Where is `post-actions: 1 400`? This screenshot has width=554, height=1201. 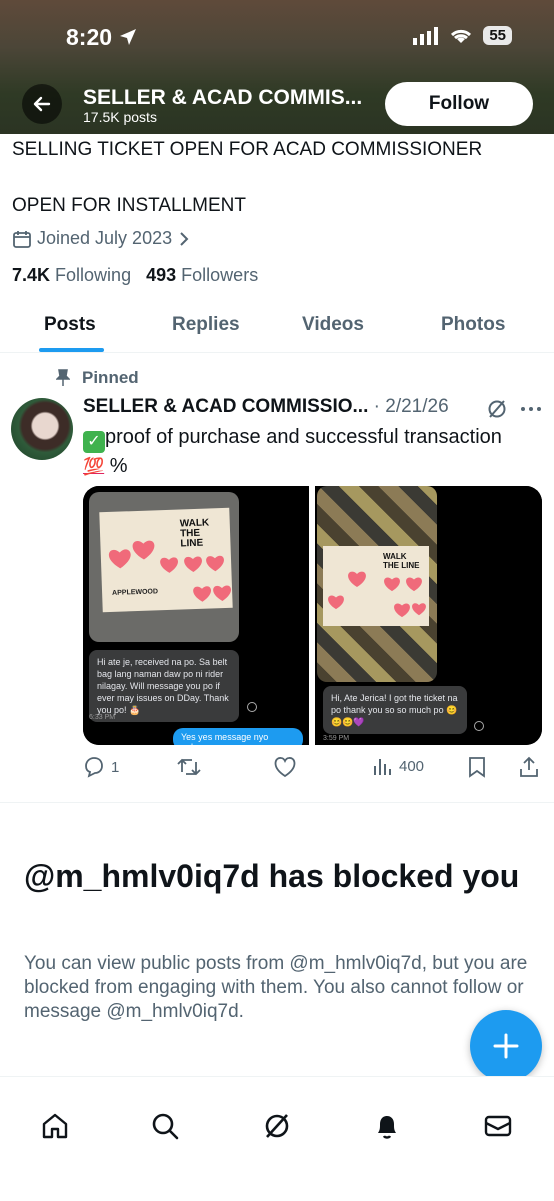 post-actions: 1 400 is located at coordinates (313, 768).